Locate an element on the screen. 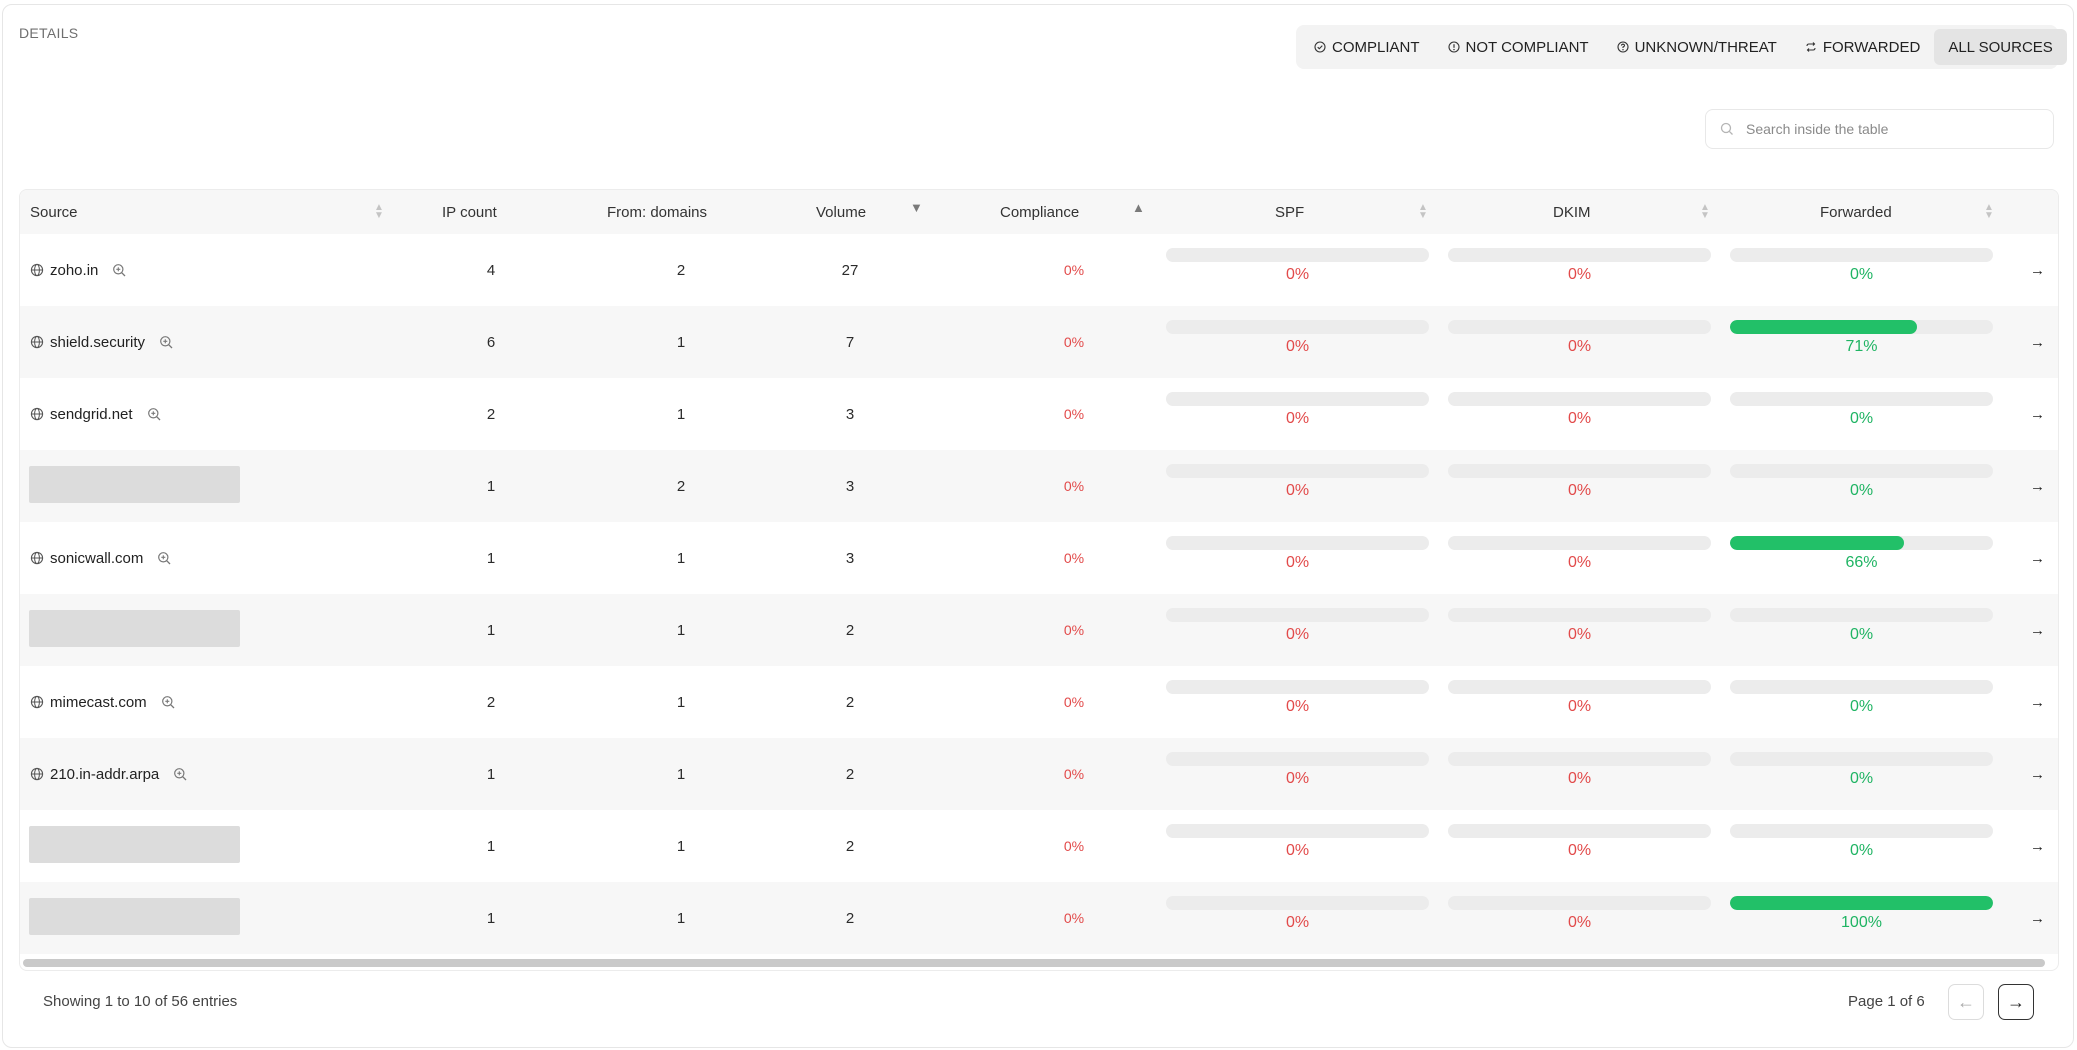 This screenshot has width=2077, height=1050. redacted-source-block is located at coordinates (134, 844).